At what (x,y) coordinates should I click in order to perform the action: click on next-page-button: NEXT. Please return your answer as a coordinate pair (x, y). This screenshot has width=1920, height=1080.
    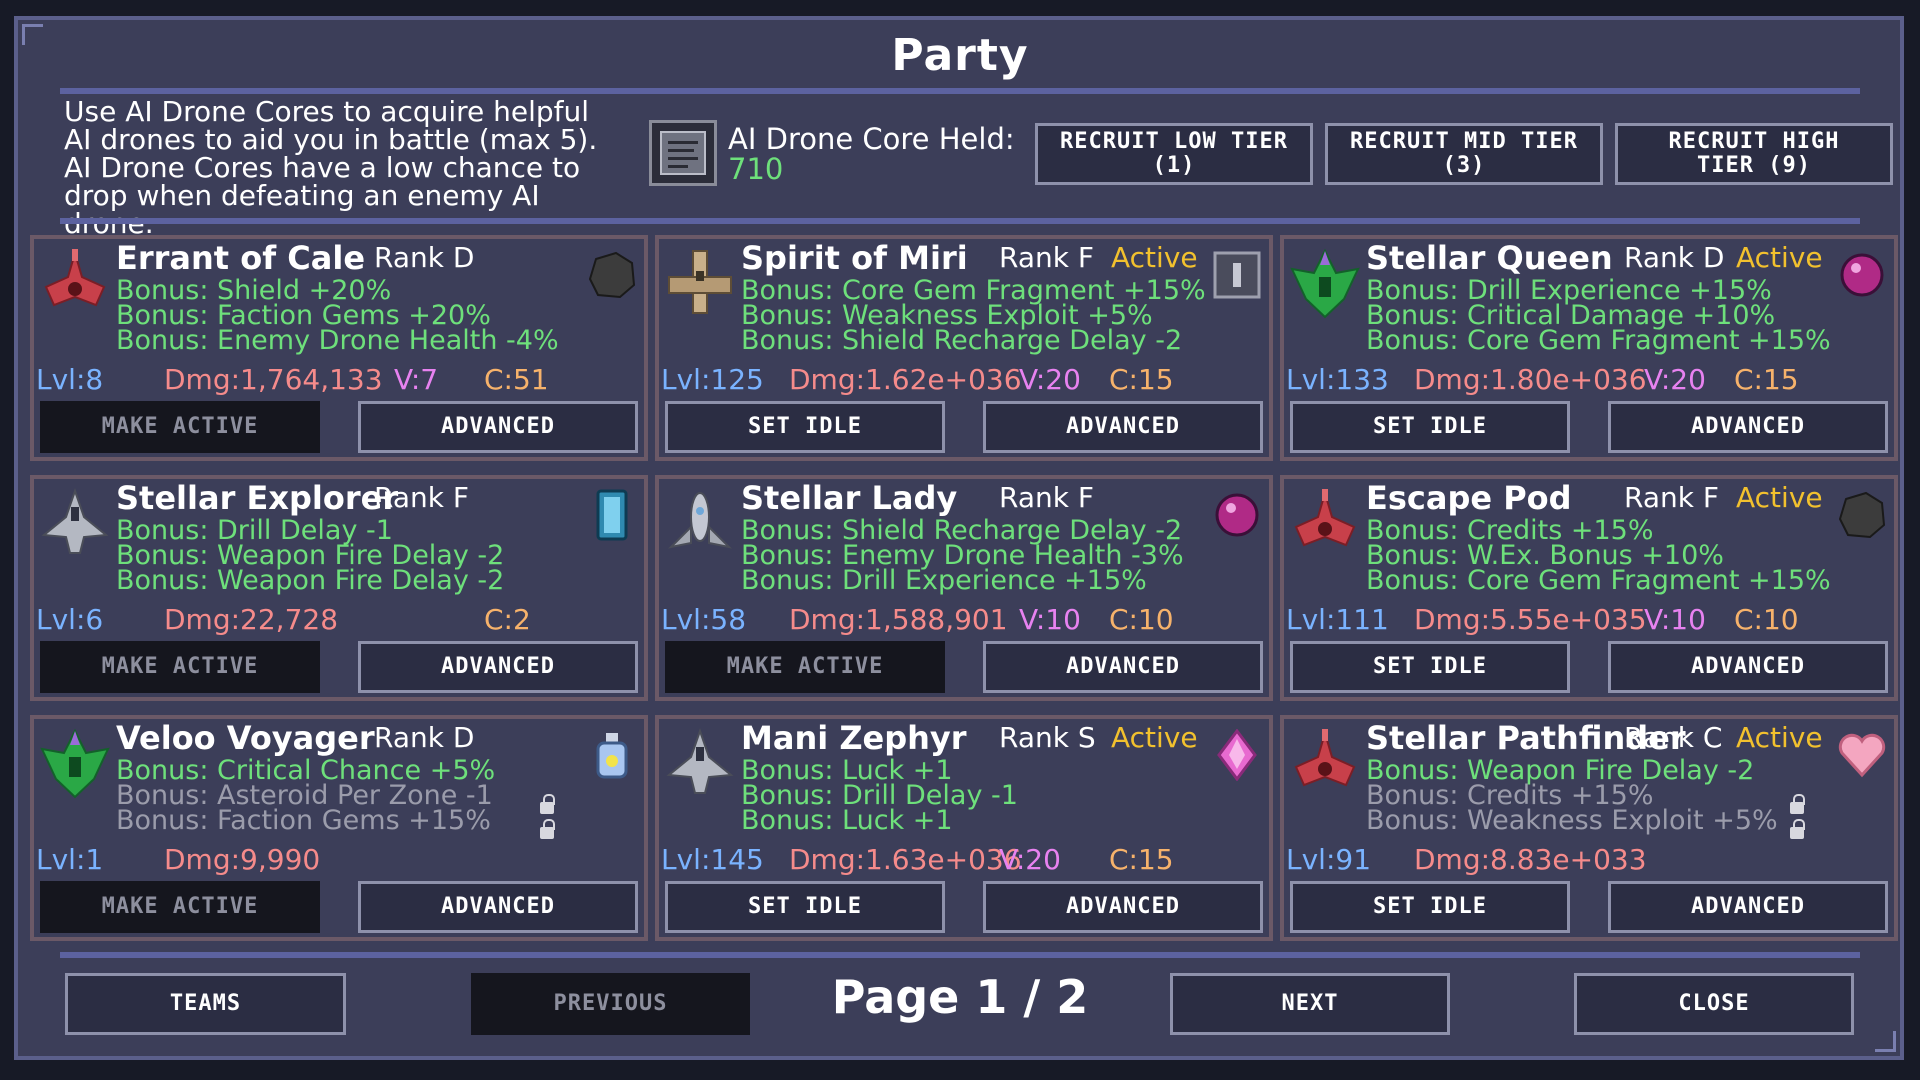
    Looking at the image, I should click on (1310, 1004).